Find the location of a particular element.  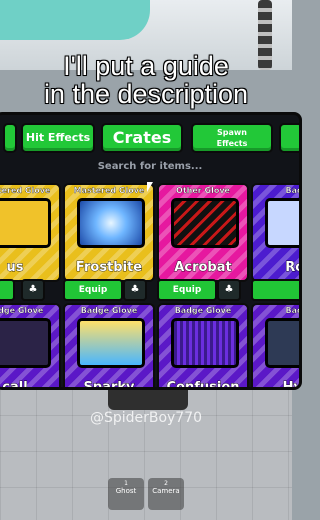

hud-key: 2 is located at coordinates (166, 483).